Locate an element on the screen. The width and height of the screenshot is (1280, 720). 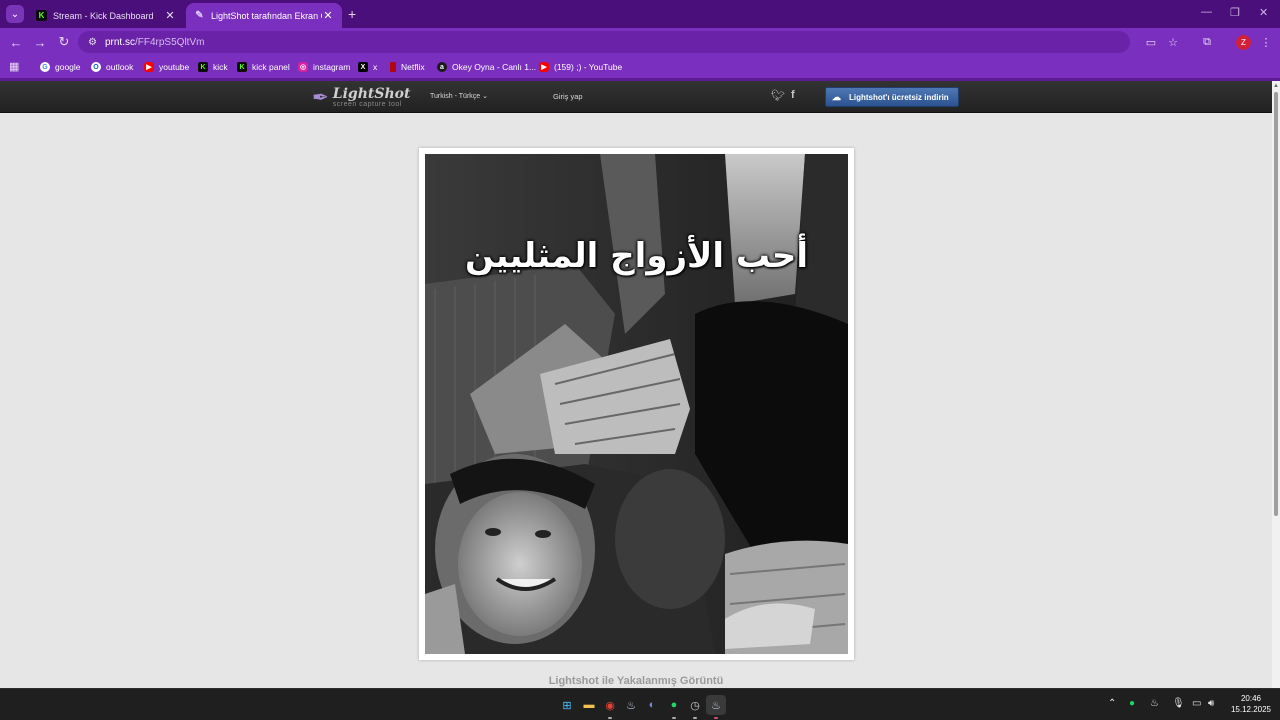
close-window-button: ✕ is located at coordinates (1263, 12).